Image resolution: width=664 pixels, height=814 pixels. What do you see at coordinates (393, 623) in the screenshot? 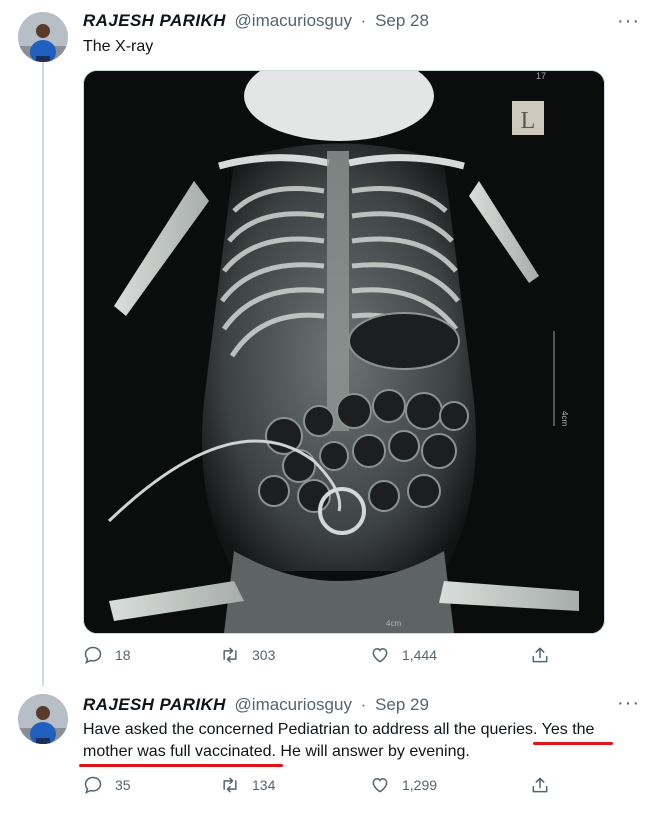
I see `xray-scale-label-bottom: 4cm` at bounding box center [393, 623].